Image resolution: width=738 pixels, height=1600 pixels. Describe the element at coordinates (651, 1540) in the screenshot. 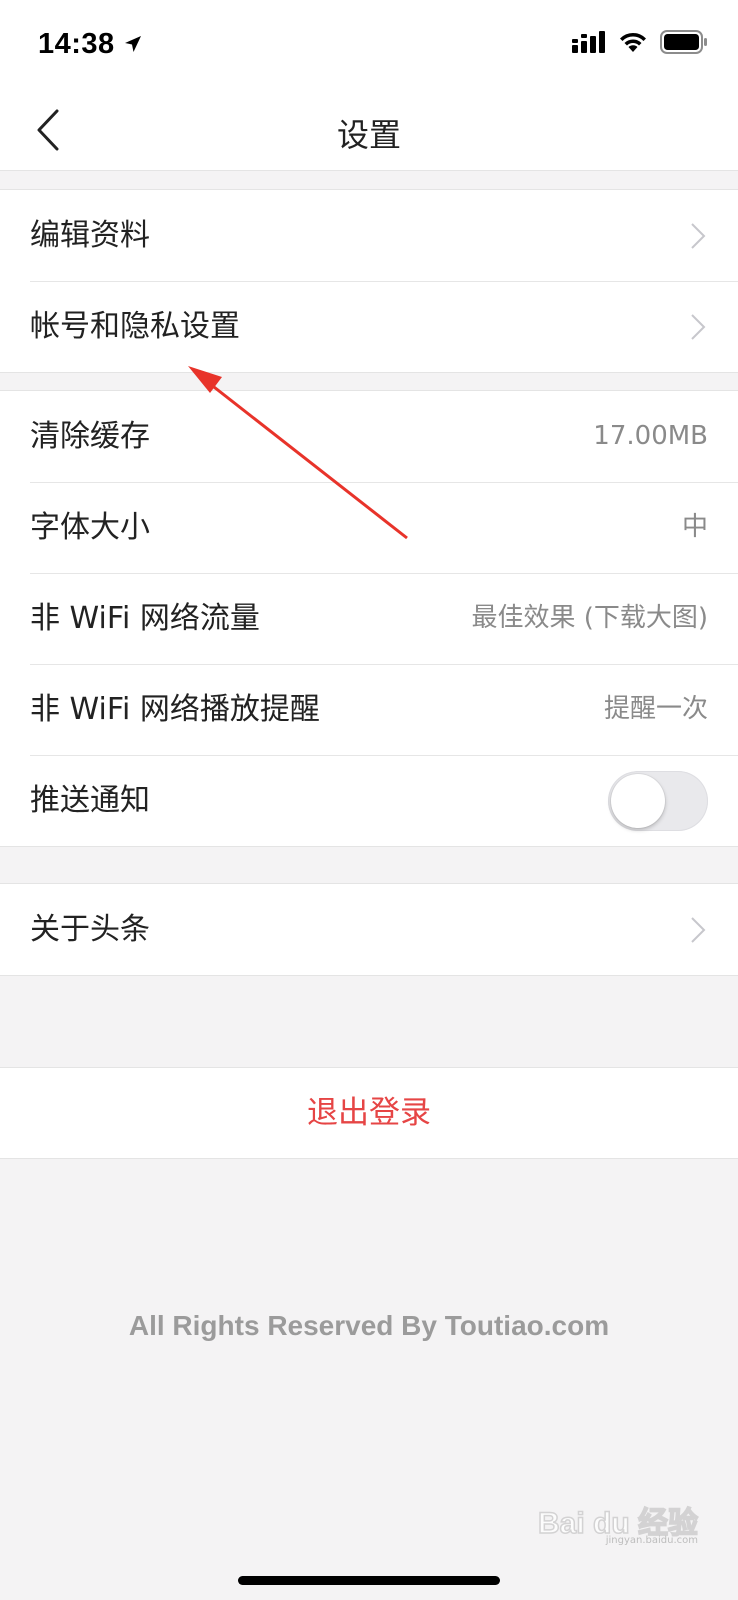

I see `watermark-url: jingyan.baidu.com` at that location.